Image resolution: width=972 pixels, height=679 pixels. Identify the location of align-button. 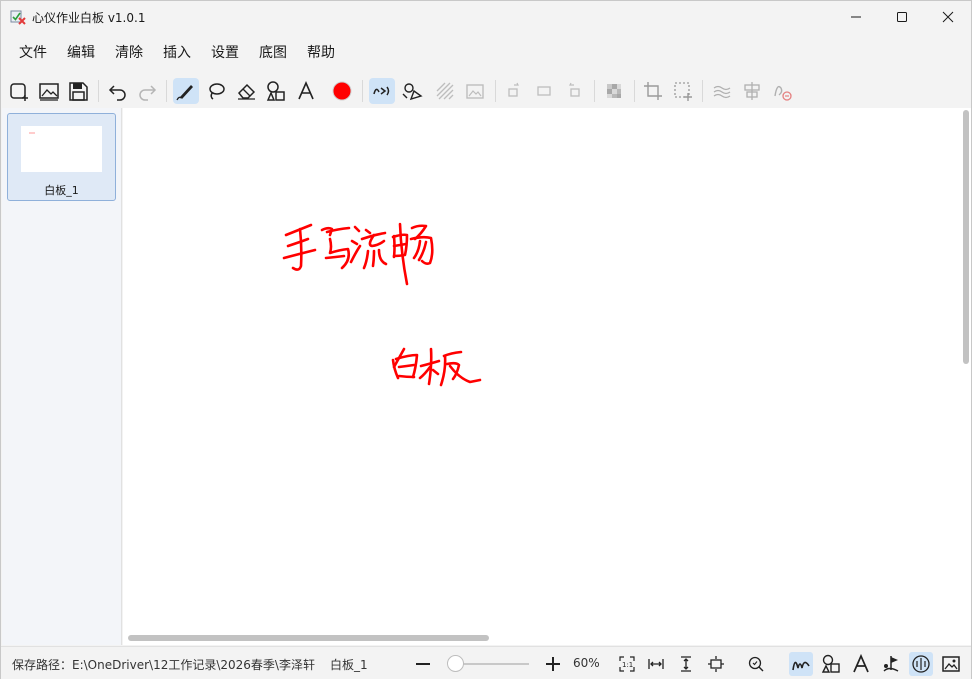
(752, 91).